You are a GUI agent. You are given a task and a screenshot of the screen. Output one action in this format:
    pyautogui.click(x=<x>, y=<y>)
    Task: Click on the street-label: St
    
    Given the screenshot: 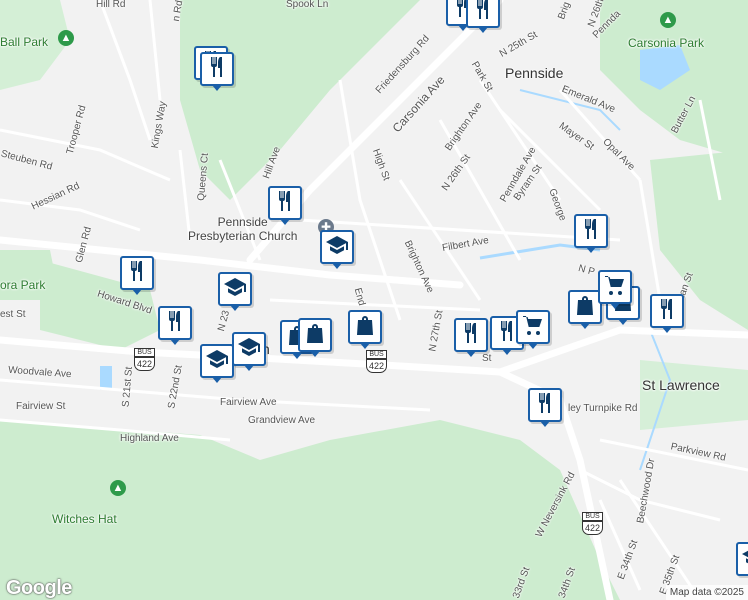 What is the action you would take?
    pyautogui.click(x=487, y=358)
    